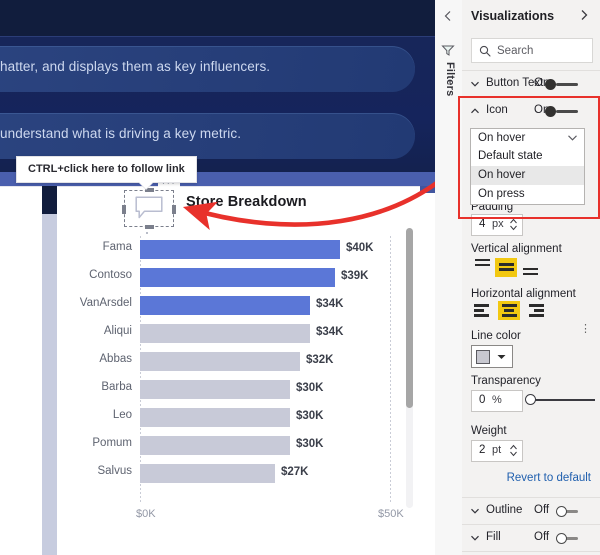 This screenshot has width=600, height=555. What do you see at coordinates (502, 175) in the screenshot?
I see `icon-state-option-label: On hover` at bounding box center [502, 175].